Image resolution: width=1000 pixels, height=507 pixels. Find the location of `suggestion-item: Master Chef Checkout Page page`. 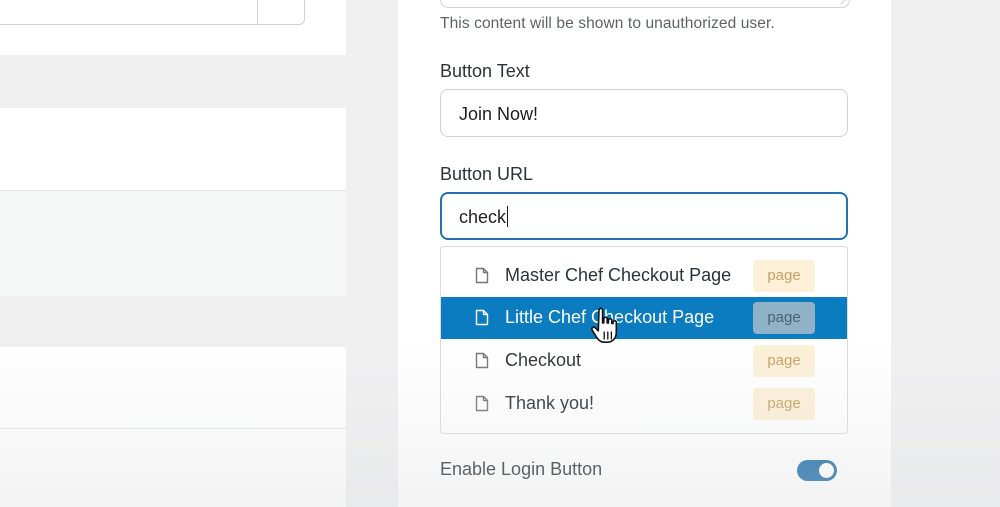

suggestion-item: Master Chef Checkout Page page is located at coordinates (644, 276).